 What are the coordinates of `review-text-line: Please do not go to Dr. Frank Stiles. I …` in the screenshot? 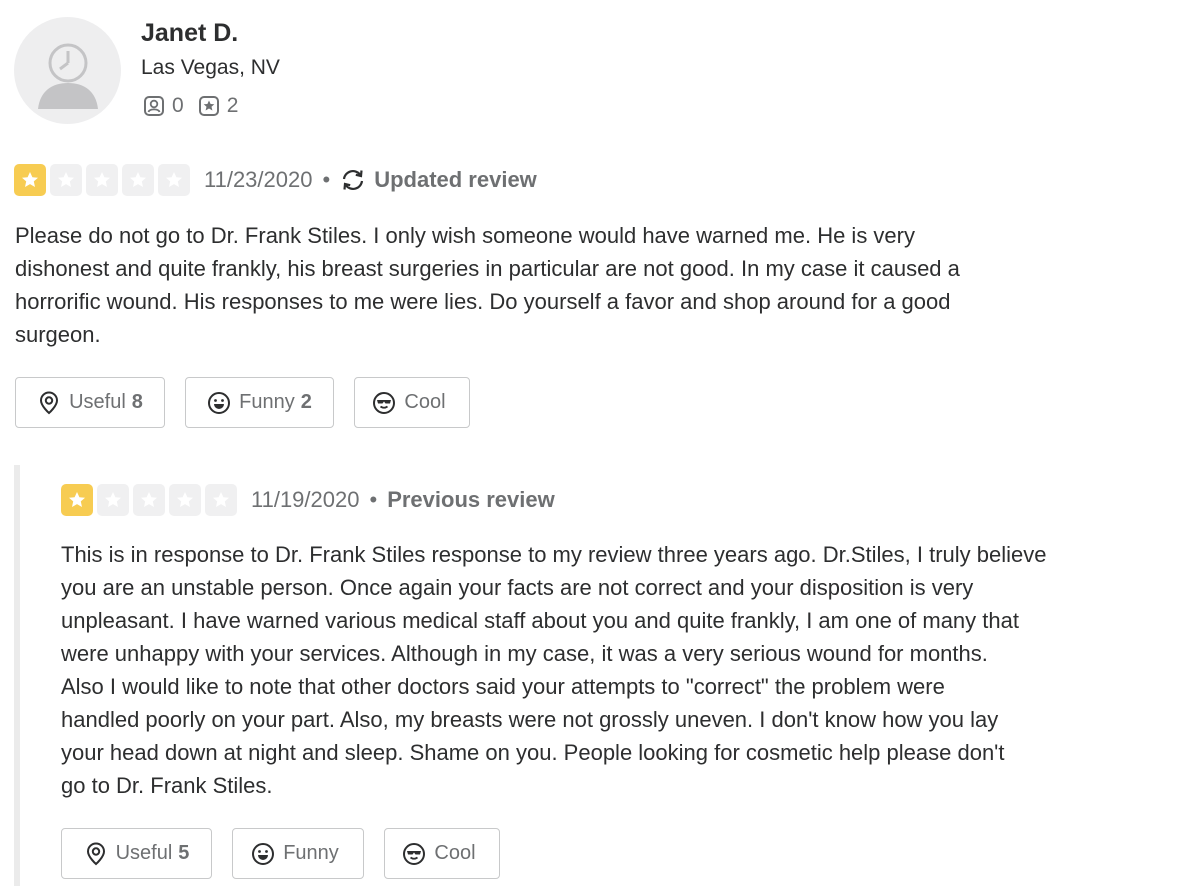 It's located at (465, 235).